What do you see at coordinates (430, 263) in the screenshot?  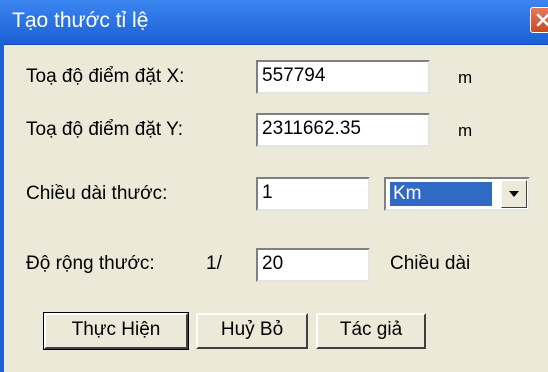 I see `width-suffix-label: Chiều dài` at bounding box center [430, 263].